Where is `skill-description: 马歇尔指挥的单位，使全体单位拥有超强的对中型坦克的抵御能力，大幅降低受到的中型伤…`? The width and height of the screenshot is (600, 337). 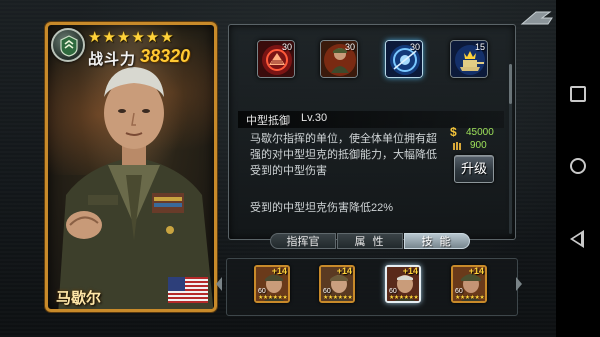
skill-description: 马歇尔指挥的单位，使全体单位拥有超强的对中型坦克的抵御能力，大幅降低受到的中型伤… is located at coordinates (343, 155).